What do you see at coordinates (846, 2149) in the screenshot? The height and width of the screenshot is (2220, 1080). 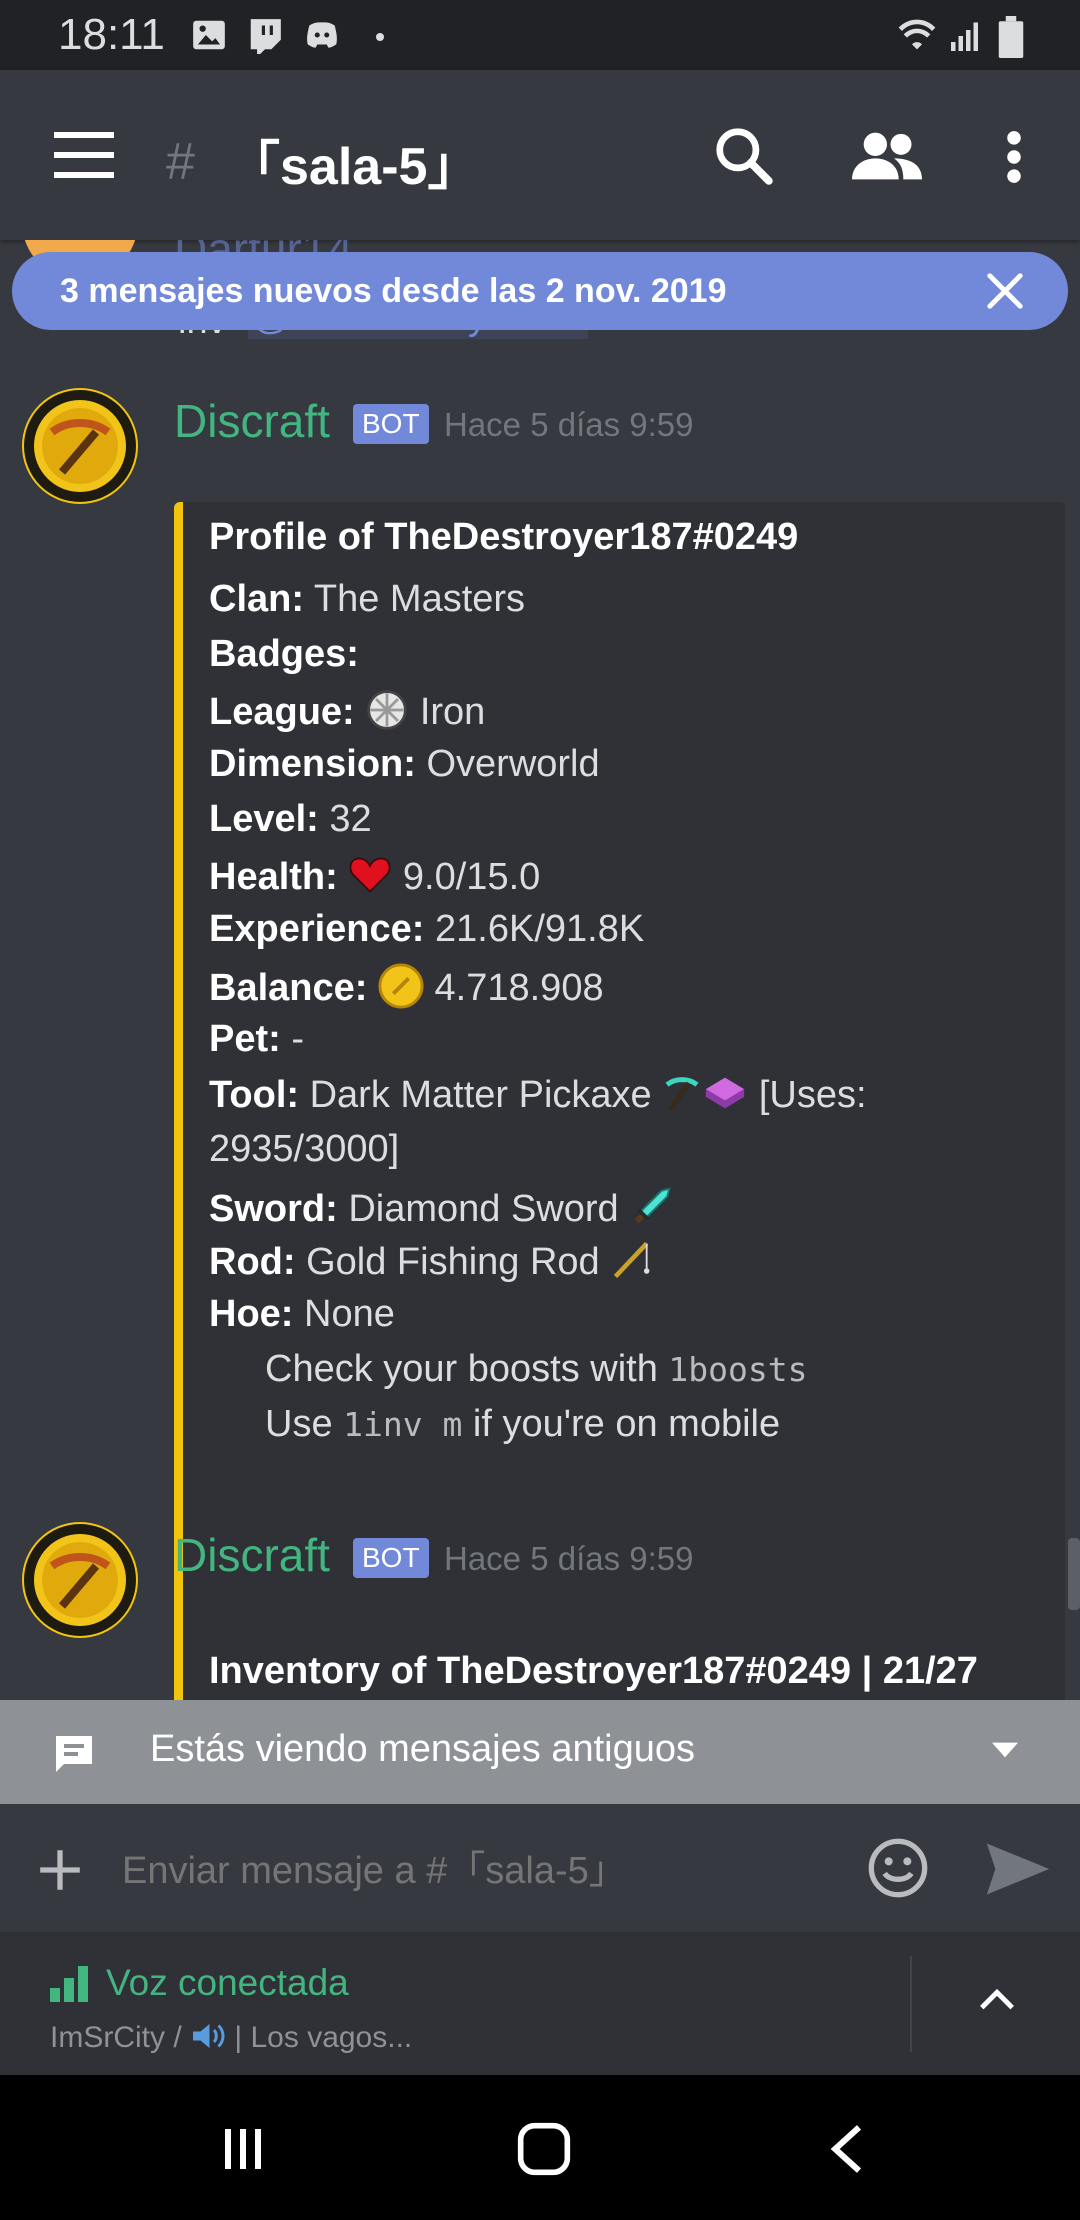 I see `back-icon` at bounding box center [846, 2149].